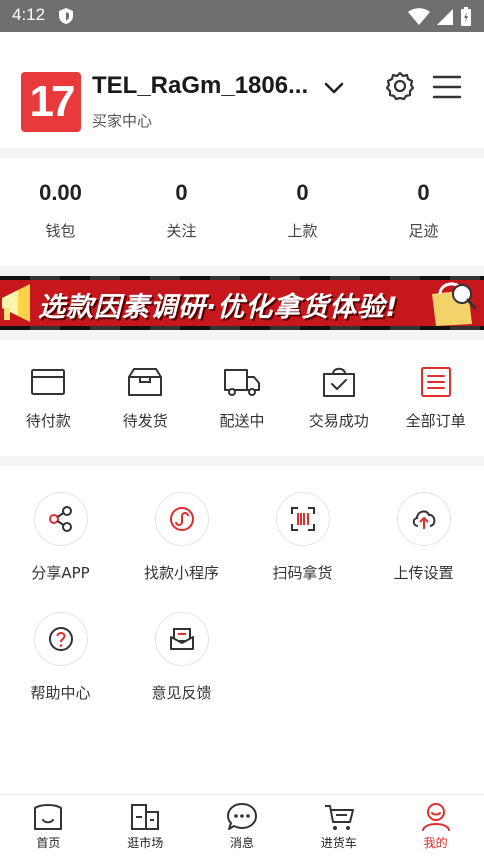  Describe the element at coordinates (436, 382) in the screenshot. I see `list-icon` at that location.